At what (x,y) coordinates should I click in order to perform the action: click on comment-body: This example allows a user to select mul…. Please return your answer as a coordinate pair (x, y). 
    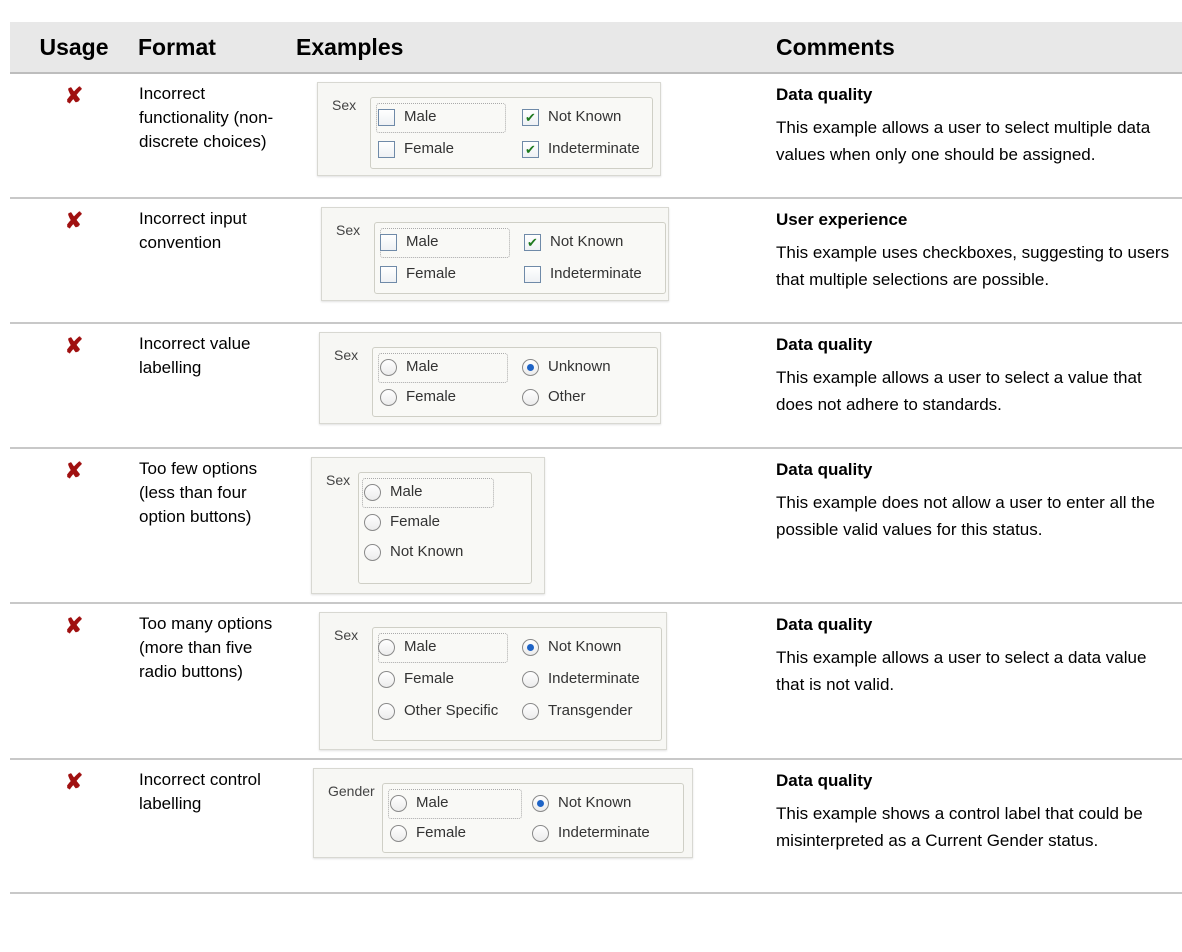
    Looking at the image, I should click on (963, 141).